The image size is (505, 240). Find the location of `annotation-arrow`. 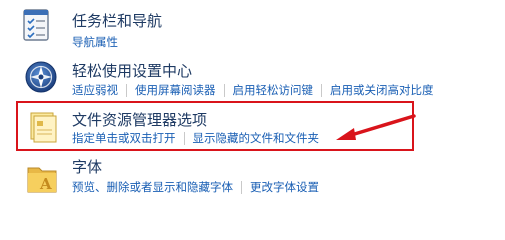

annotation-arrow is located at coordinates (376, 127).